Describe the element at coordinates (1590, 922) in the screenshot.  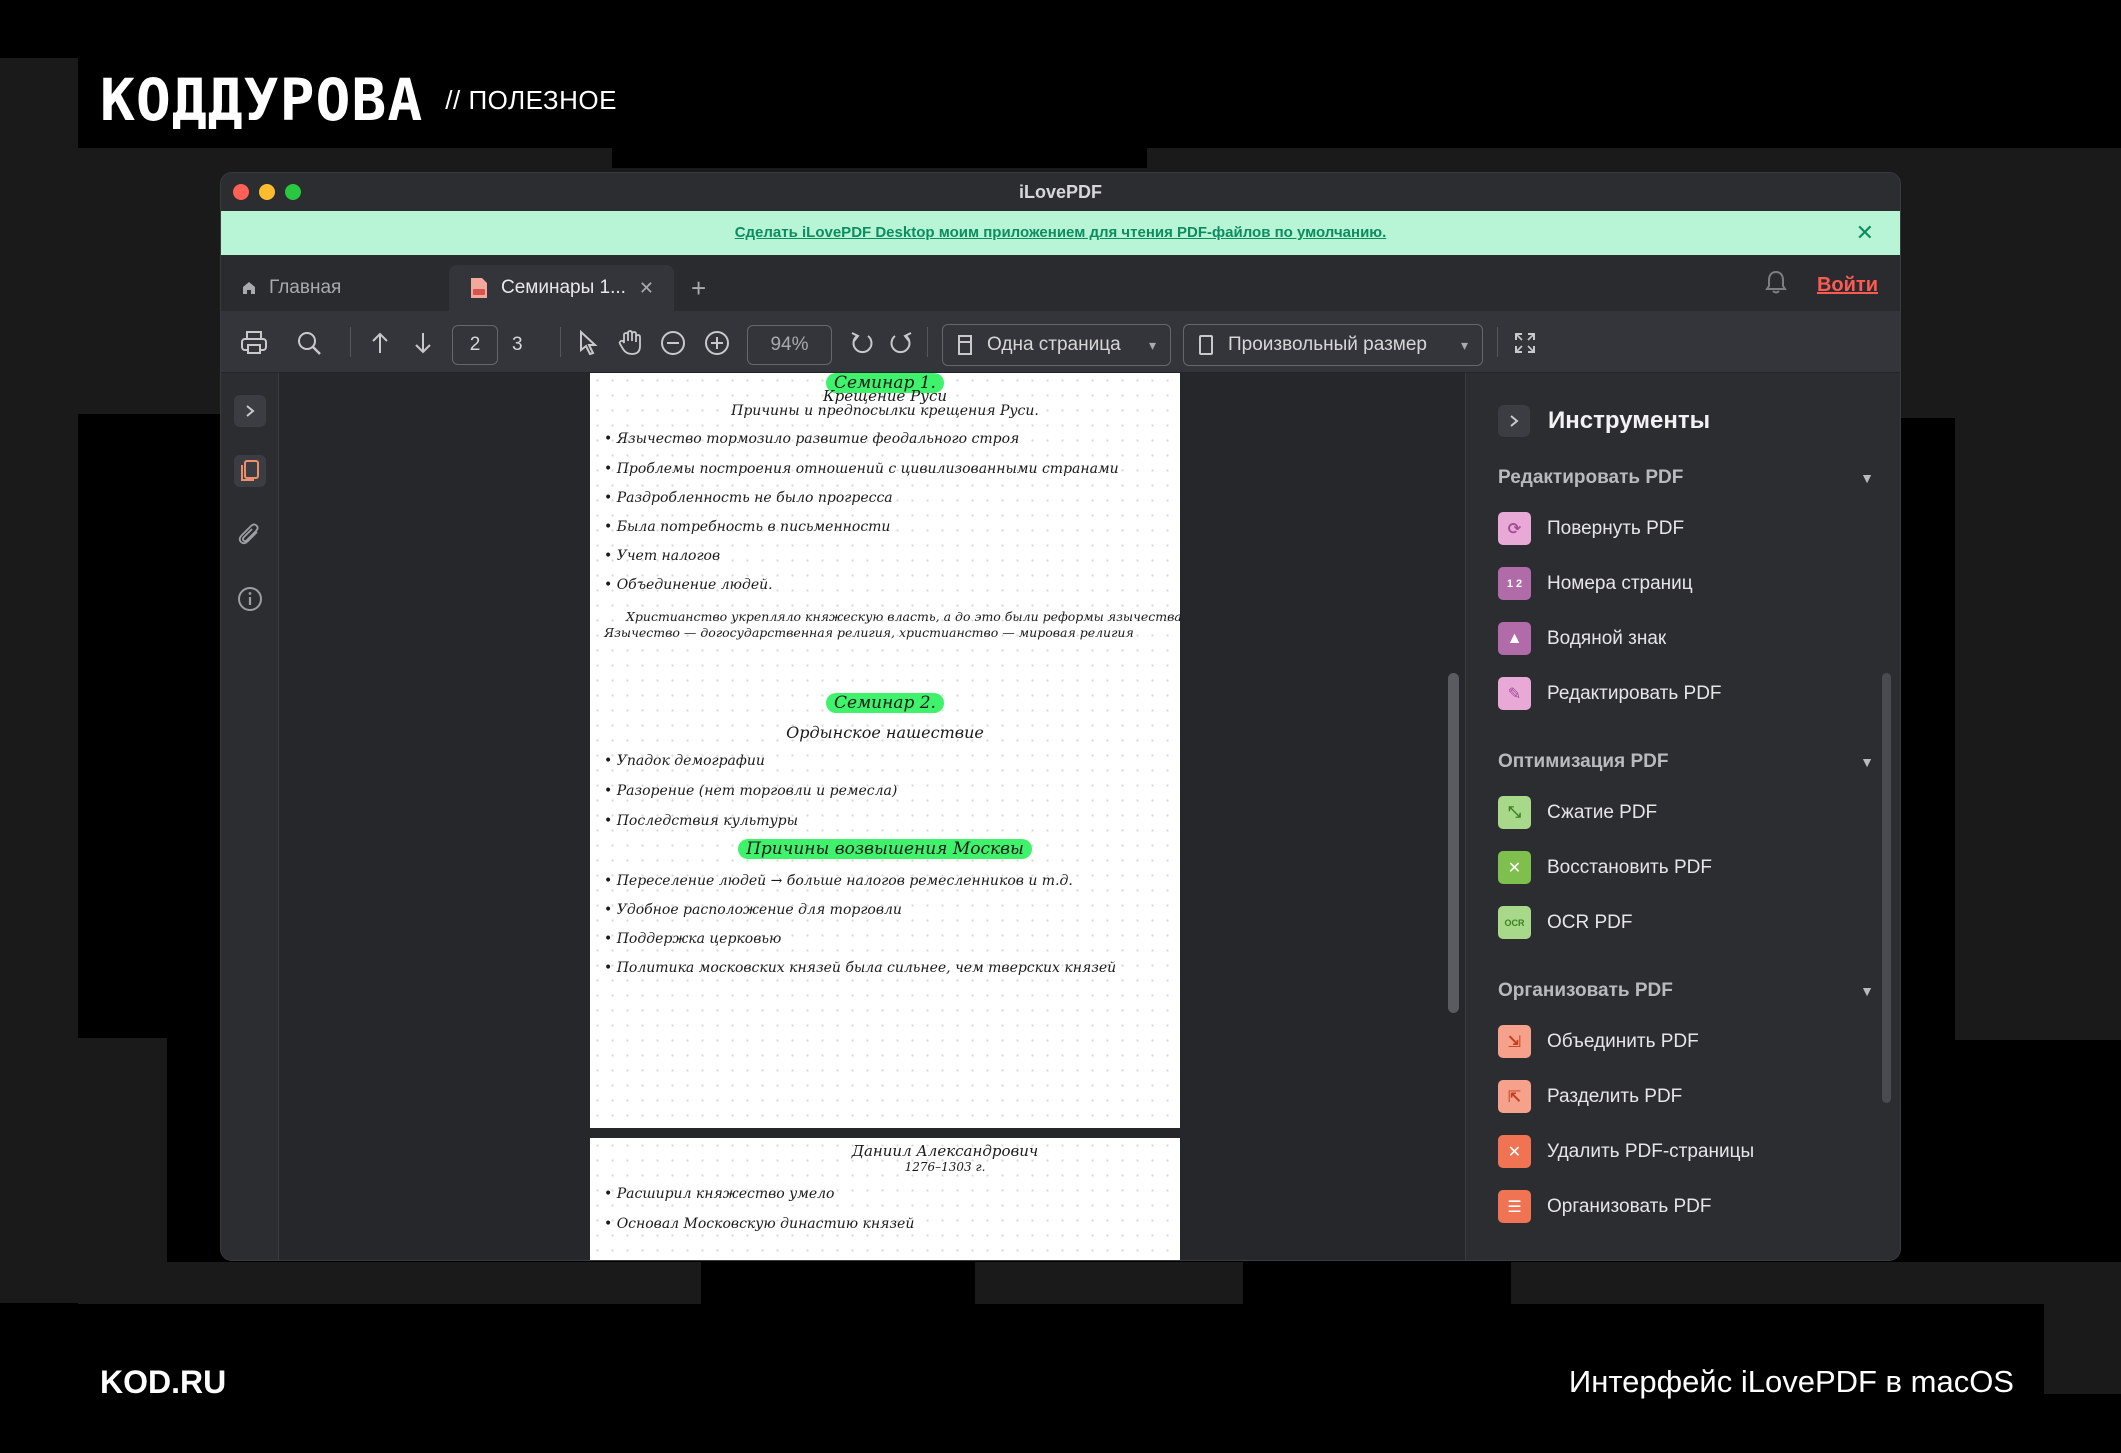
I see `tool-label: OCR PDF` at that location.